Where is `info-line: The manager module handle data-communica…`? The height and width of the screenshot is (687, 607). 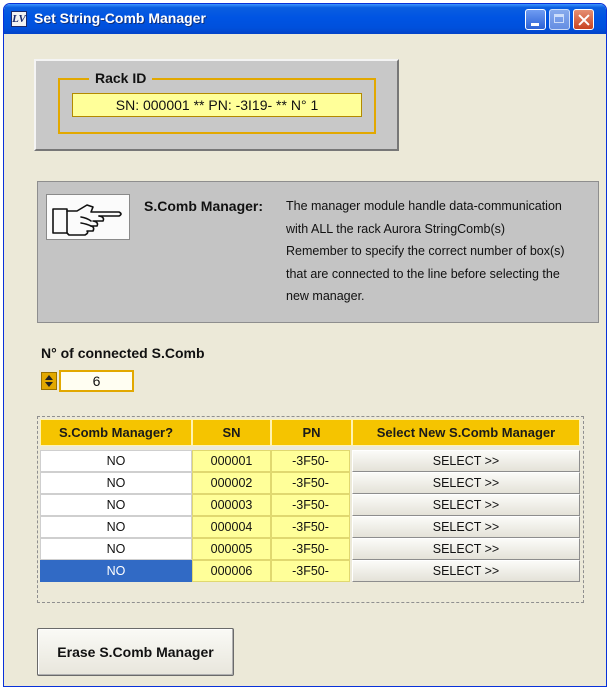 info-line: The manager module handle data-communica… is located at coordinates (424, 206).